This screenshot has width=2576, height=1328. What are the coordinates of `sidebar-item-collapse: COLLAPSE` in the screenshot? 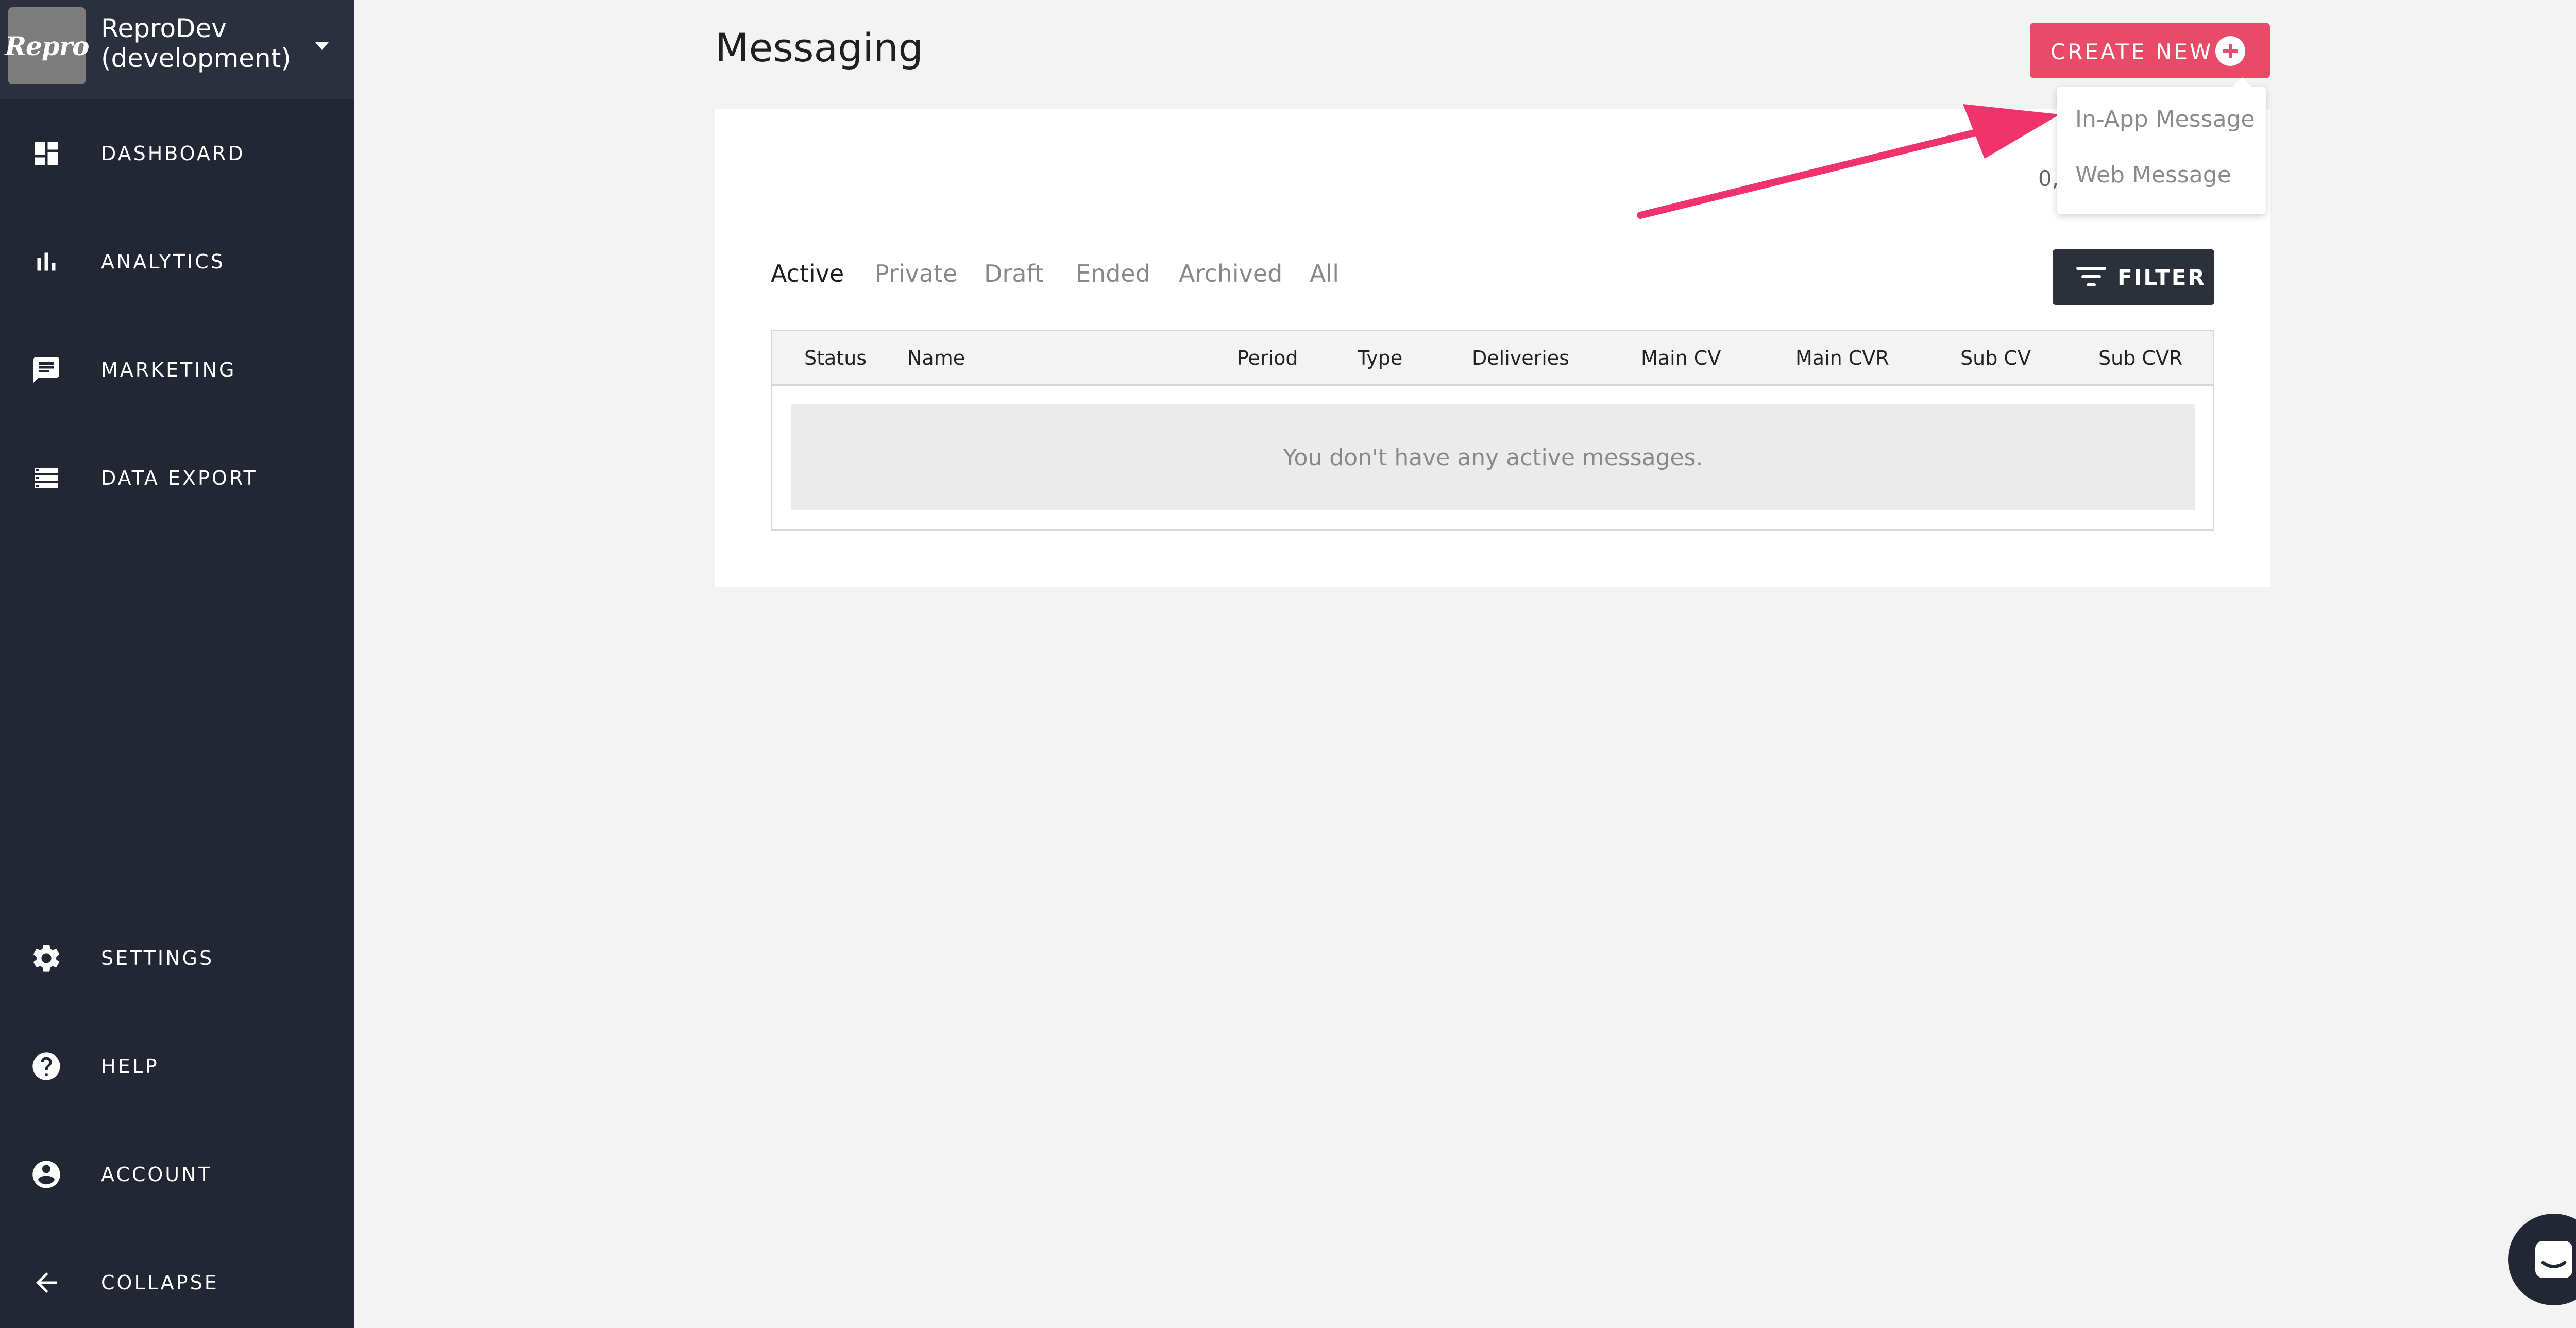 It's located at (177, 1282).